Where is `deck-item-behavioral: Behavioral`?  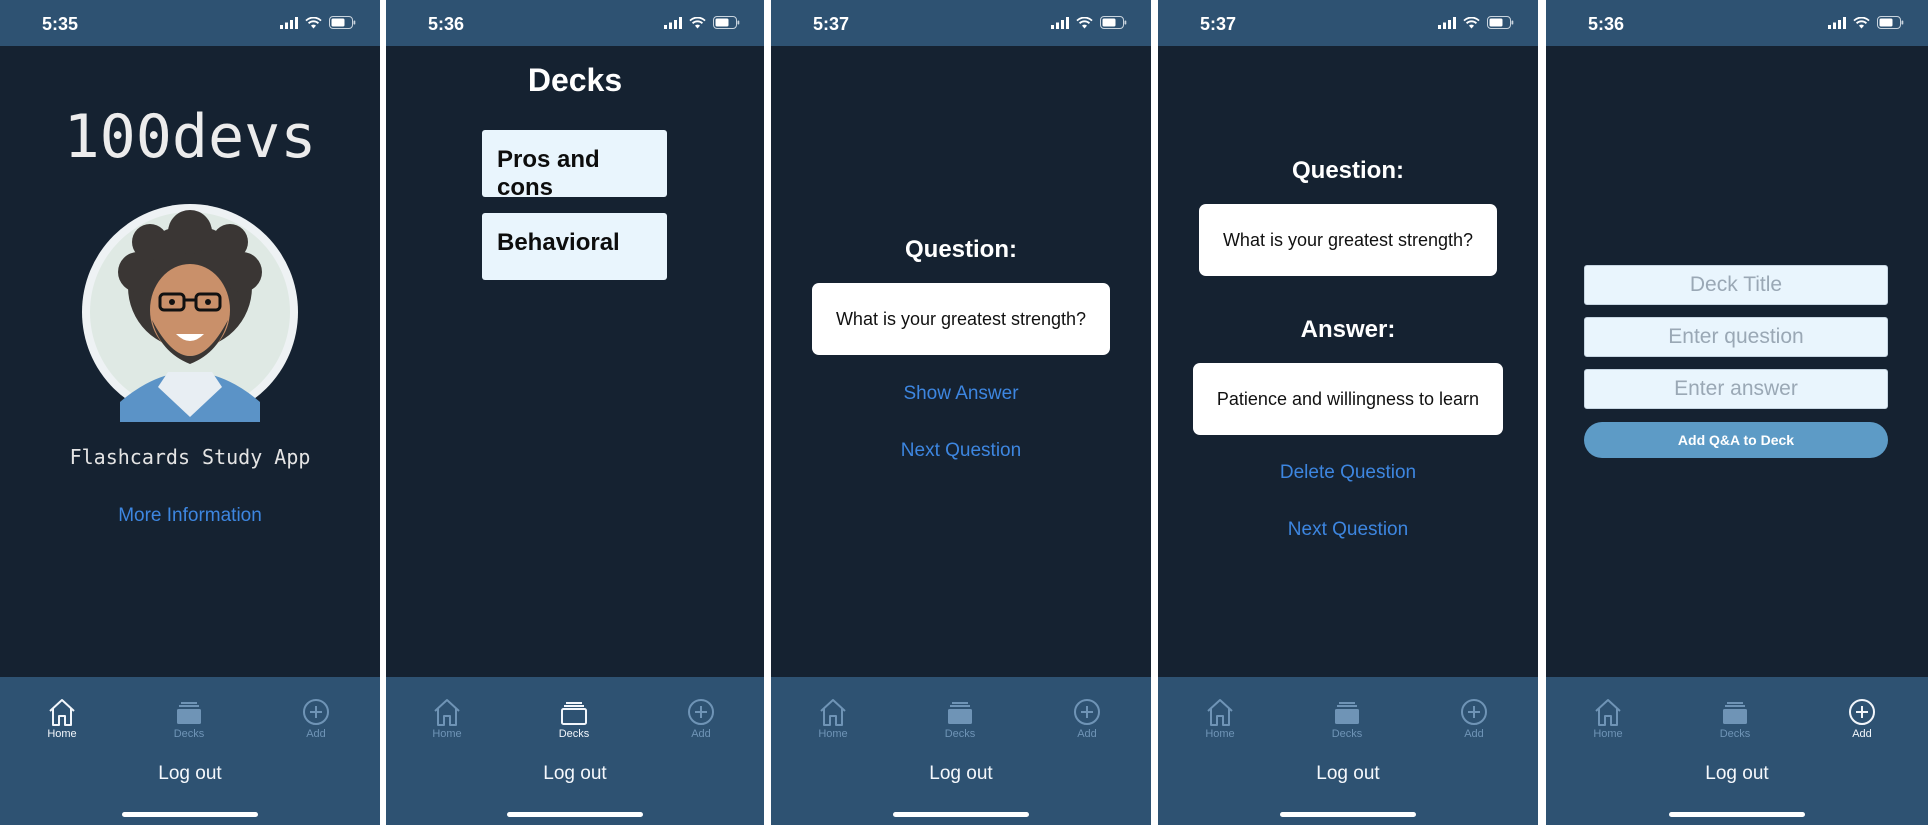
deck-item-behavioral: Behavioral is located at coordinates (574, 246).